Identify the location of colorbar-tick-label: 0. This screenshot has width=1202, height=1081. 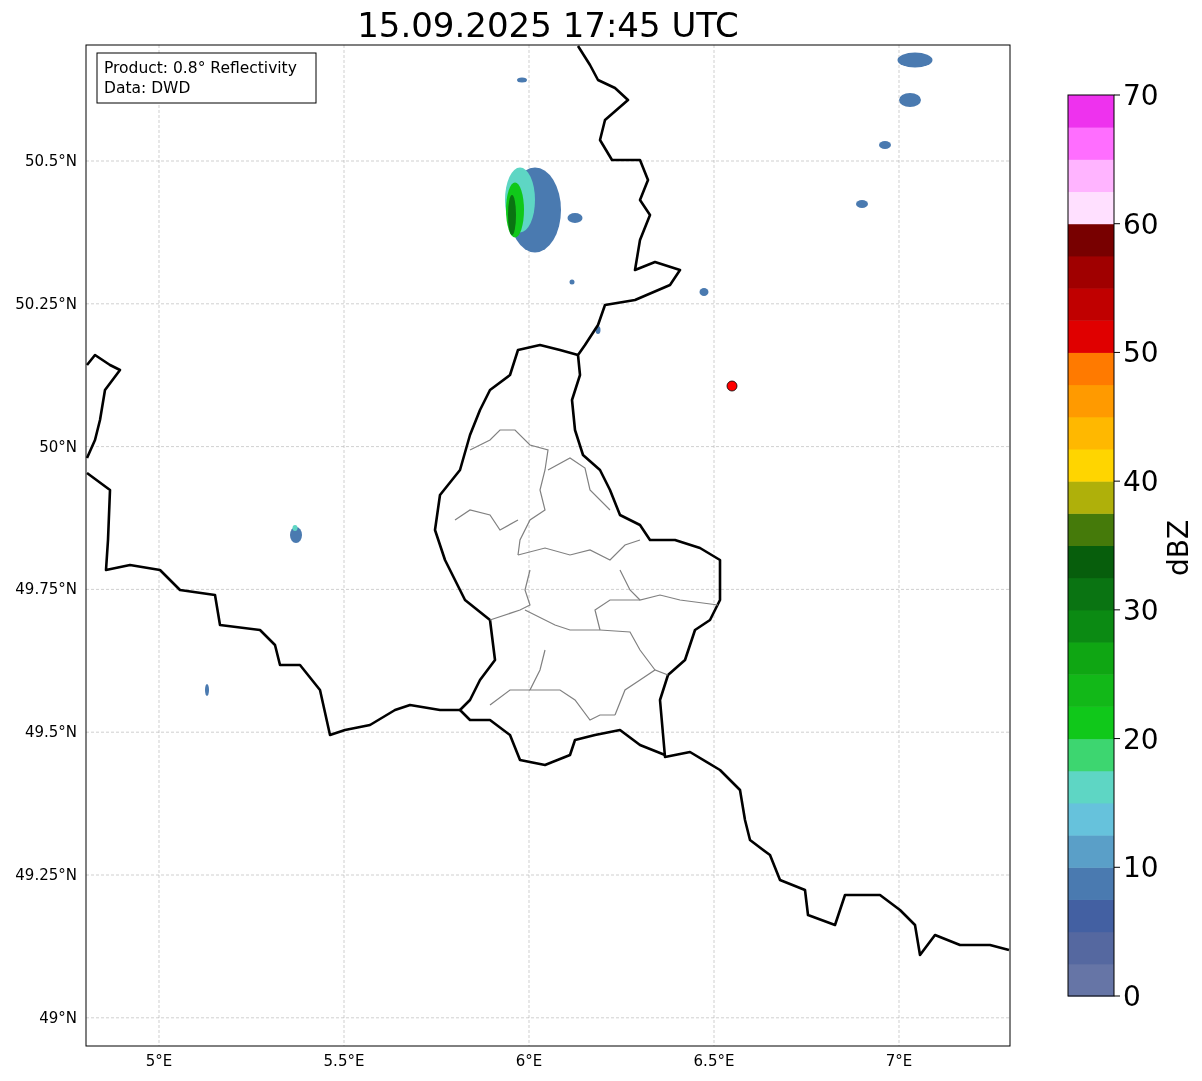
(1132, 996).